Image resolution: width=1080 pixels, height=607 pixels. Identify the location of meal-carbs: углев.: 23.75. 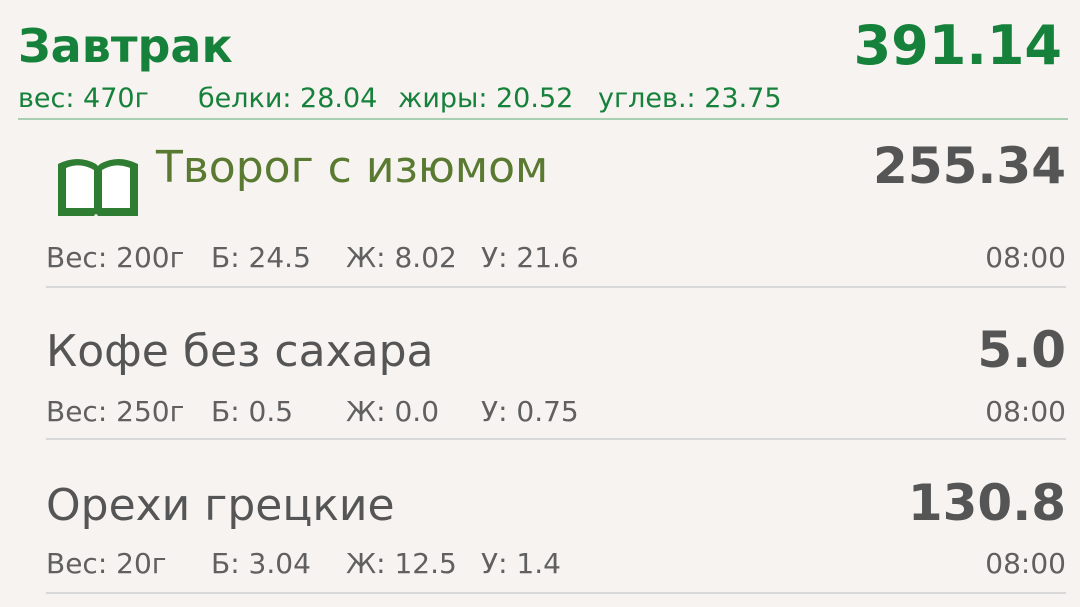
(690, 98).